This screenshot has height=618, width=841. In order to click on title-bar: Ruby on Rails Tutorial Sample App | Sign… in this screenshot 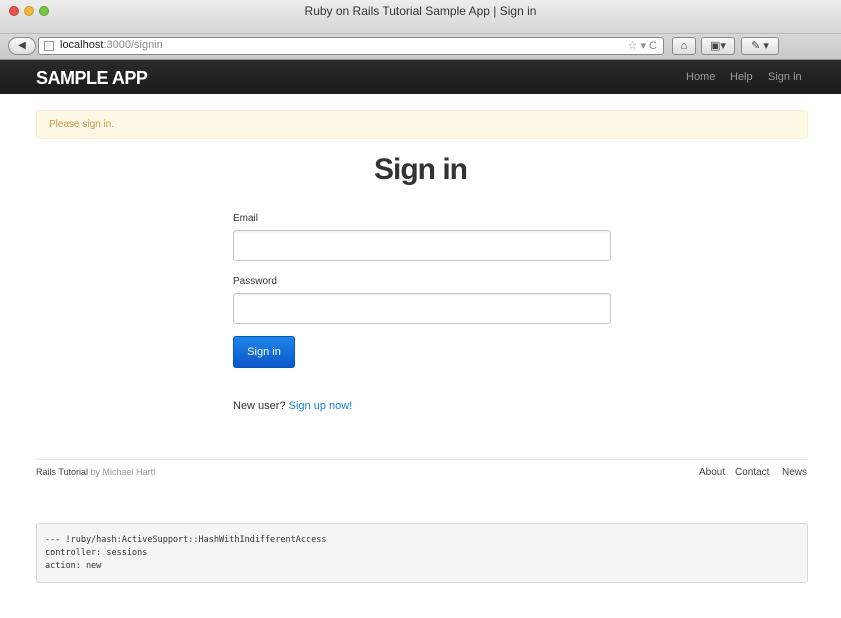, I will do `click(420, 17)`.